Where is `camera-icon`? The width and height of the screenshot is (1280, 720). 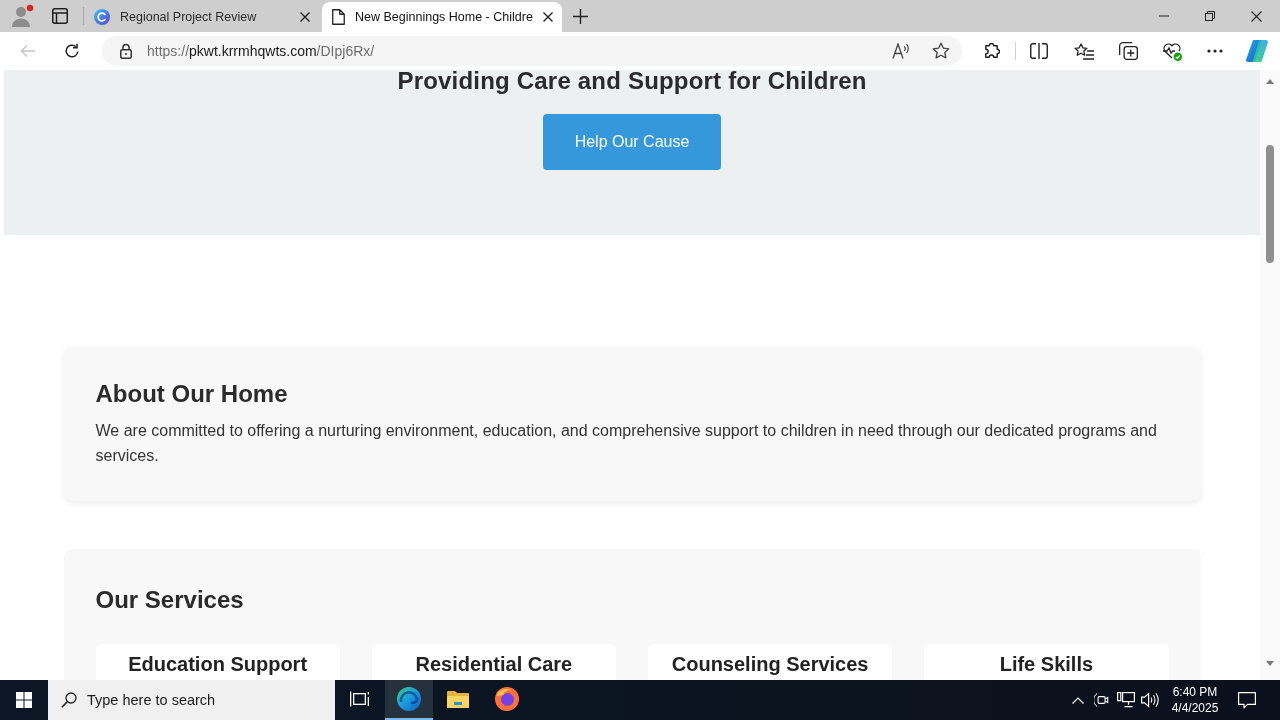
camera-icon is located at coordinates (1102, 700).